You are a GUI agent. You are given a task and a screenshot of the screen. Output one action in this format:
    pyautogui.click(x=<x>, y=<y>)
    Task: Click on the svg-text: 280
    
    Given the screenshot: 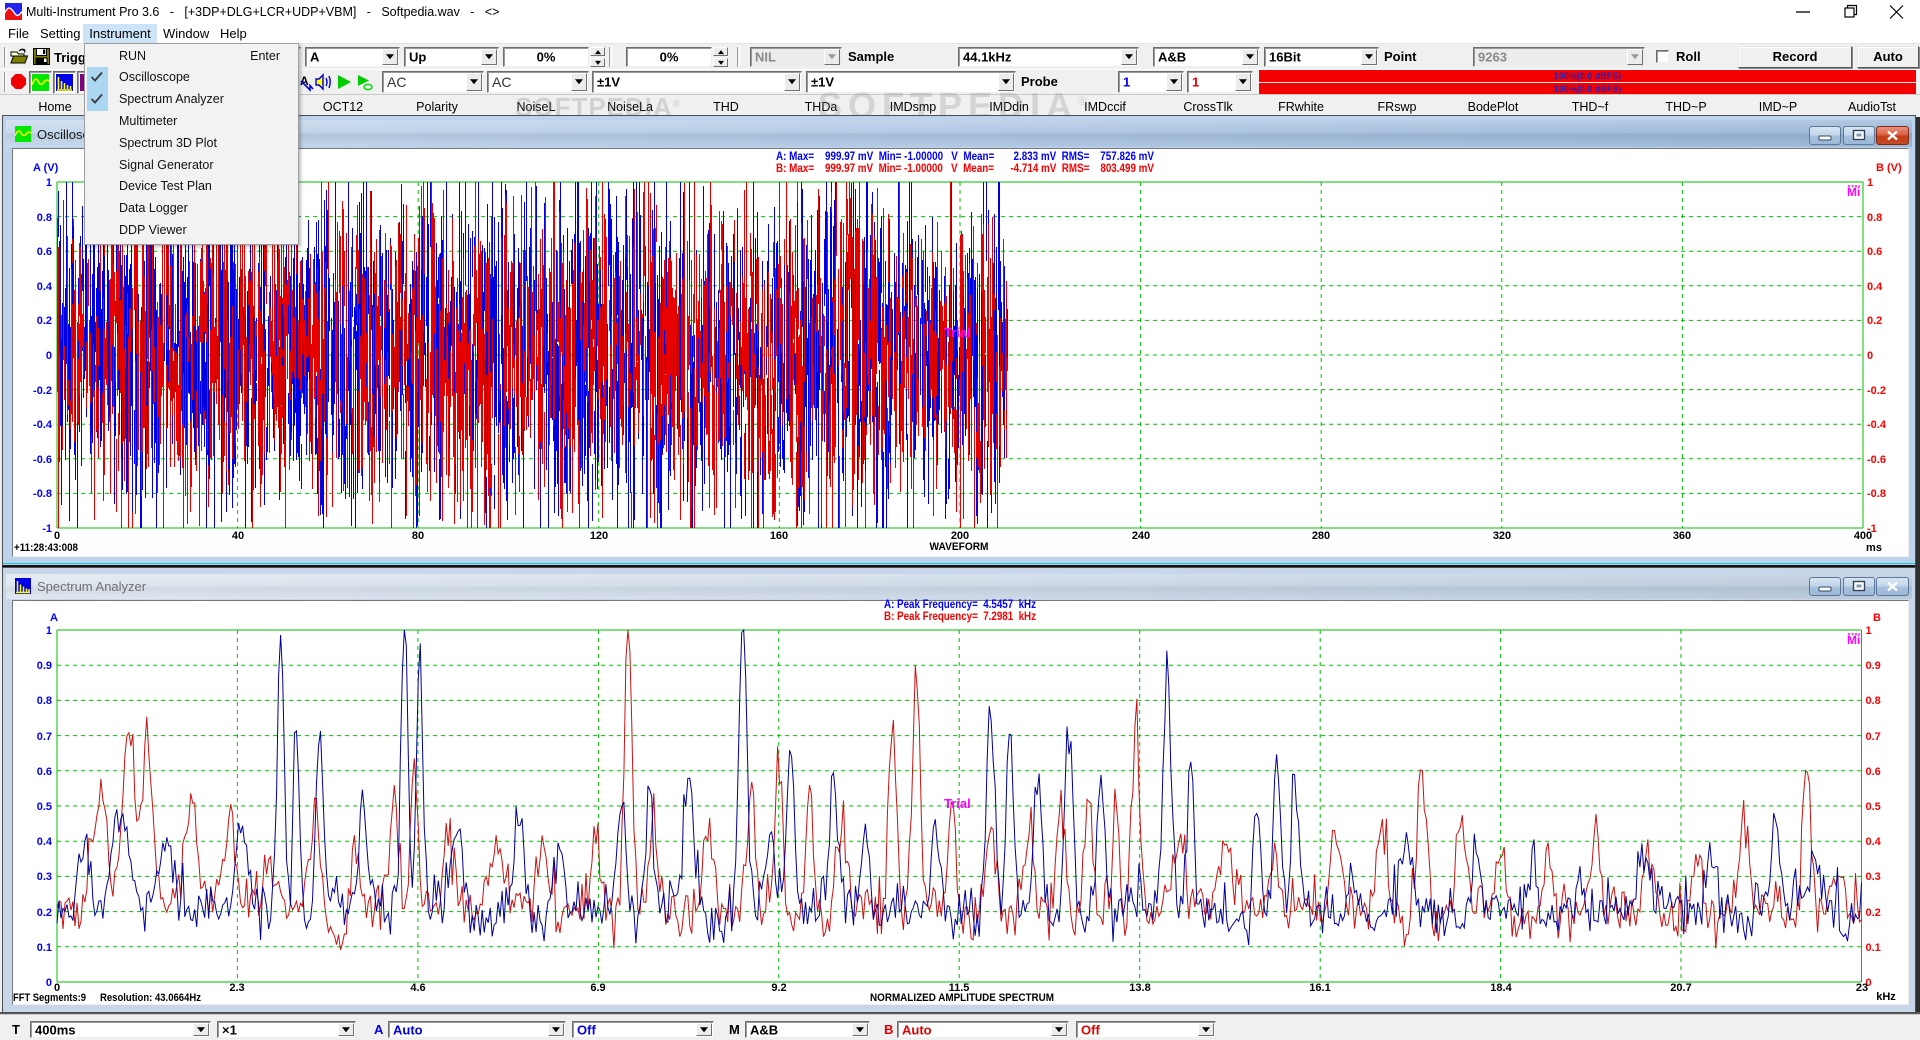 What is the action you would take?
    pyautogui.click(x=1321, y=536)
    